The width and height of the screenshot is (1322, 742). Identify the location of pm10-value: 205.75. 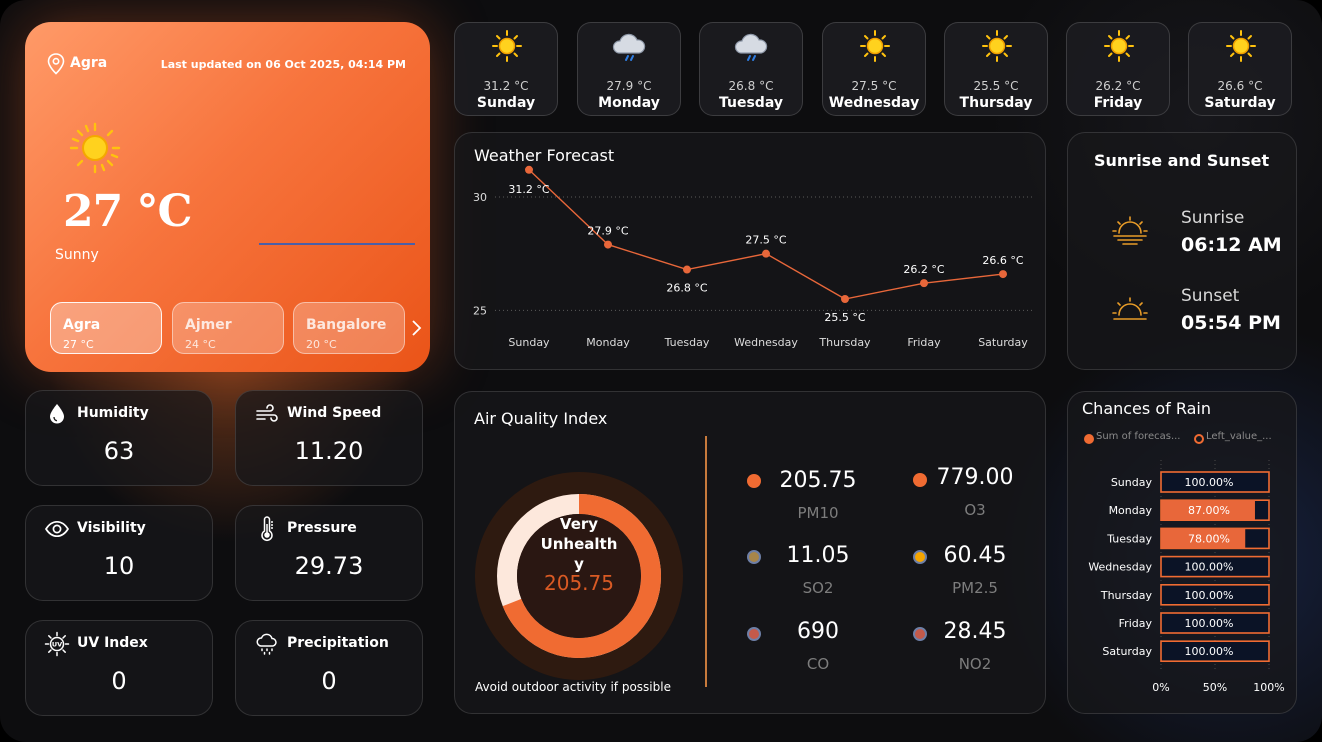
(818, 480).